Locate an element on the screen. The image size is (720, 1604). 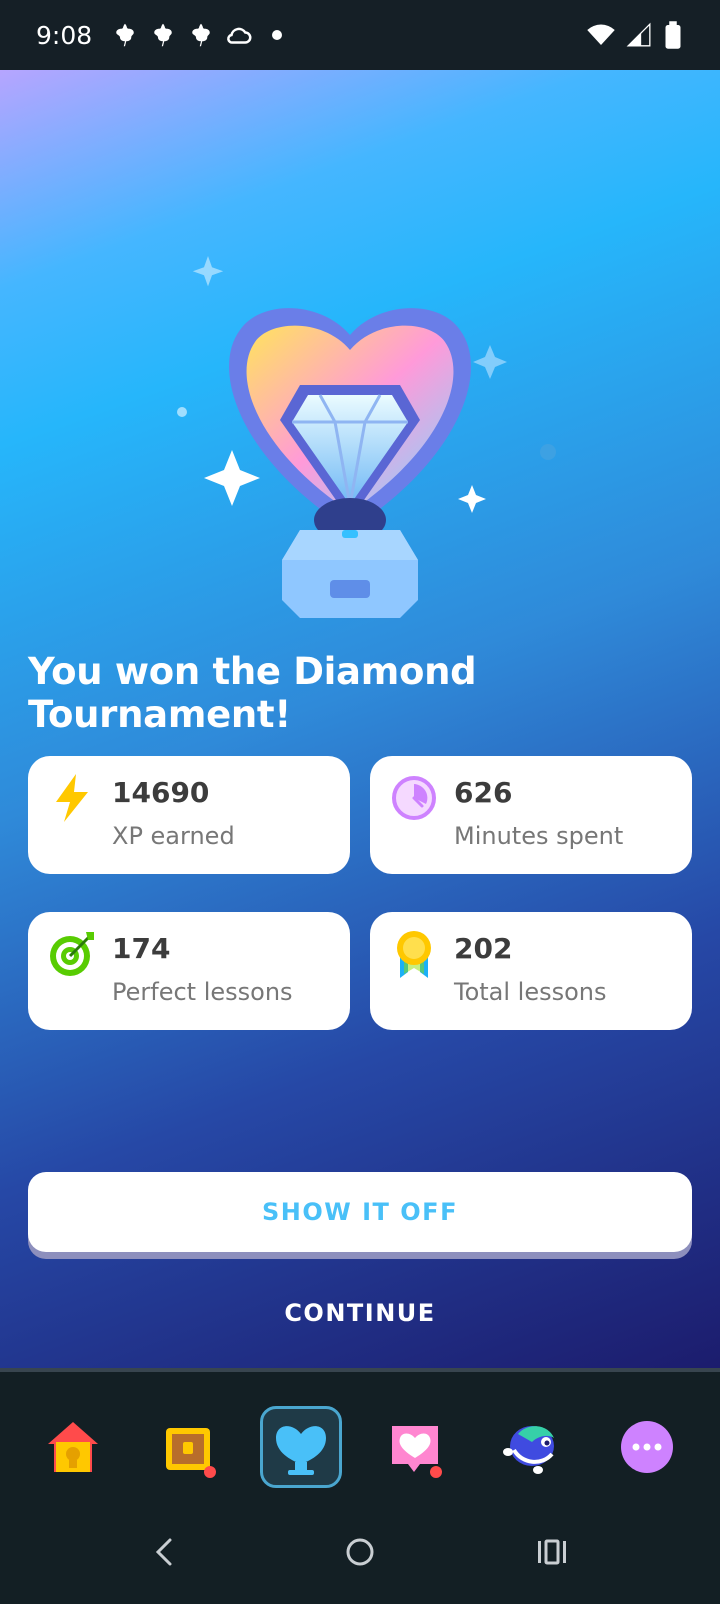
home-circle-icon is located at coordinates (360, 1552).